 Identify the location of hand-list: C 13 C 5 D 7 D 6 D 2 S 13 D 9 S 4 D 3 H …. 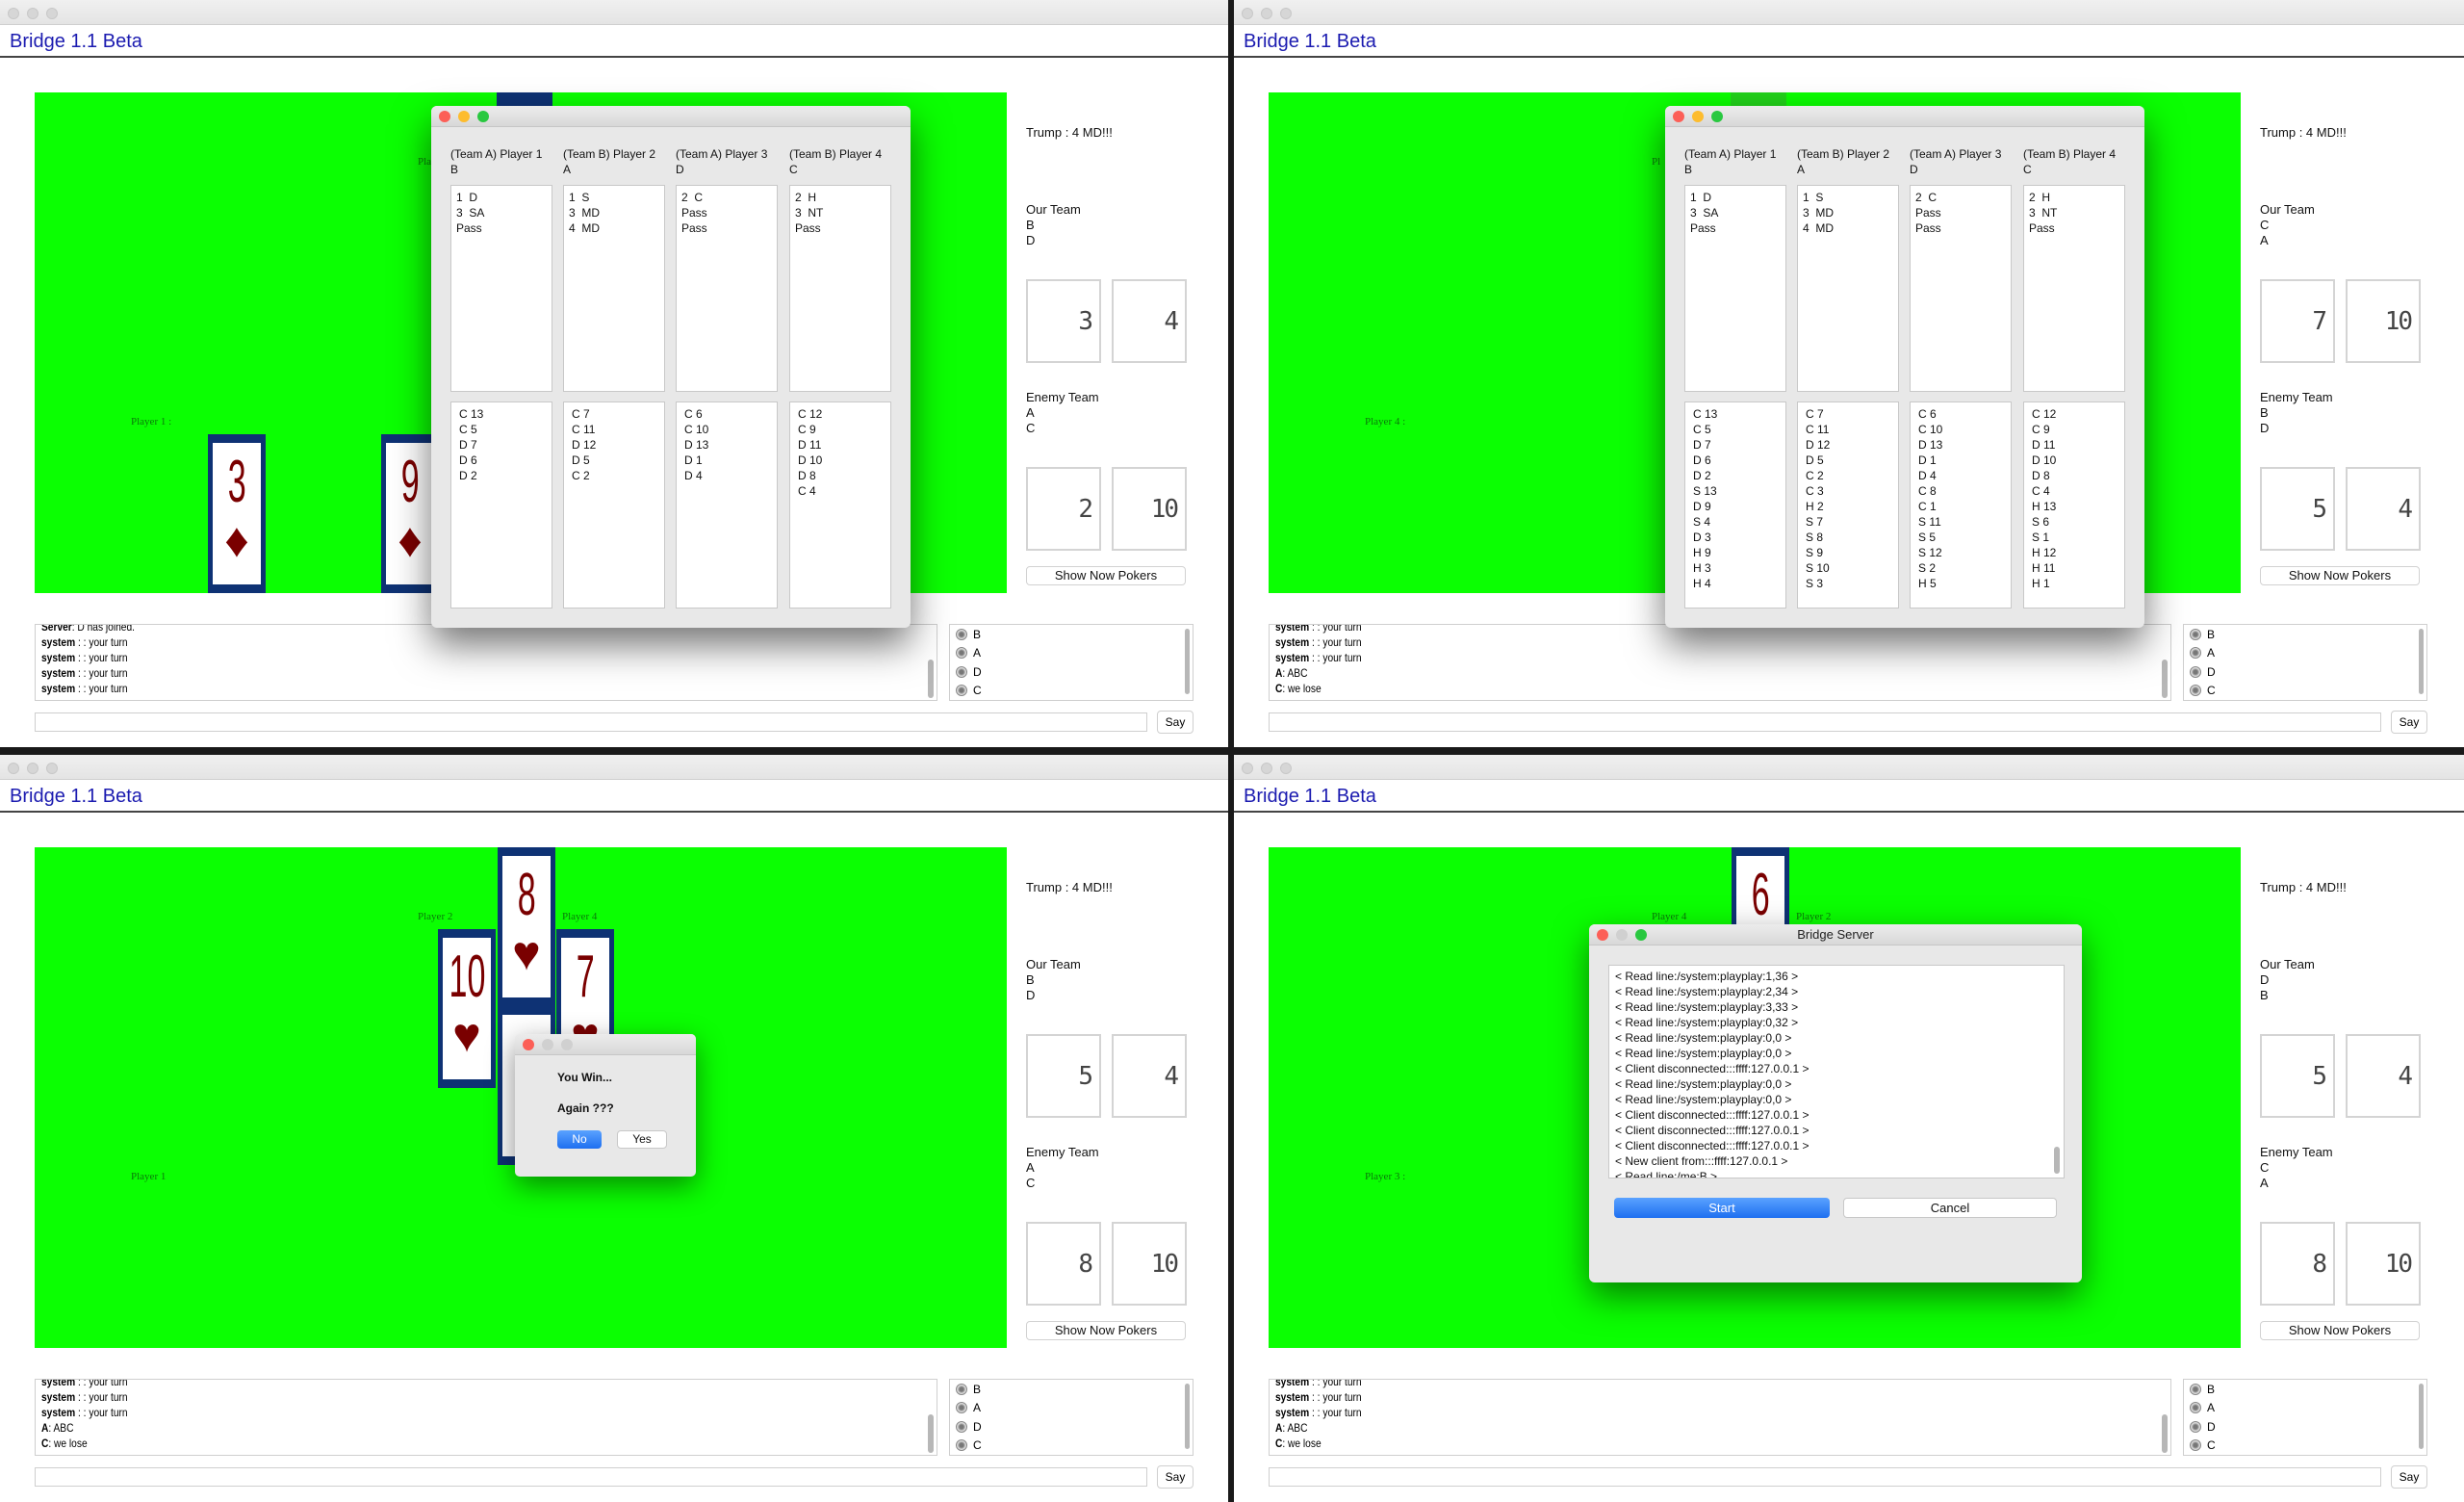
(1735, 505).